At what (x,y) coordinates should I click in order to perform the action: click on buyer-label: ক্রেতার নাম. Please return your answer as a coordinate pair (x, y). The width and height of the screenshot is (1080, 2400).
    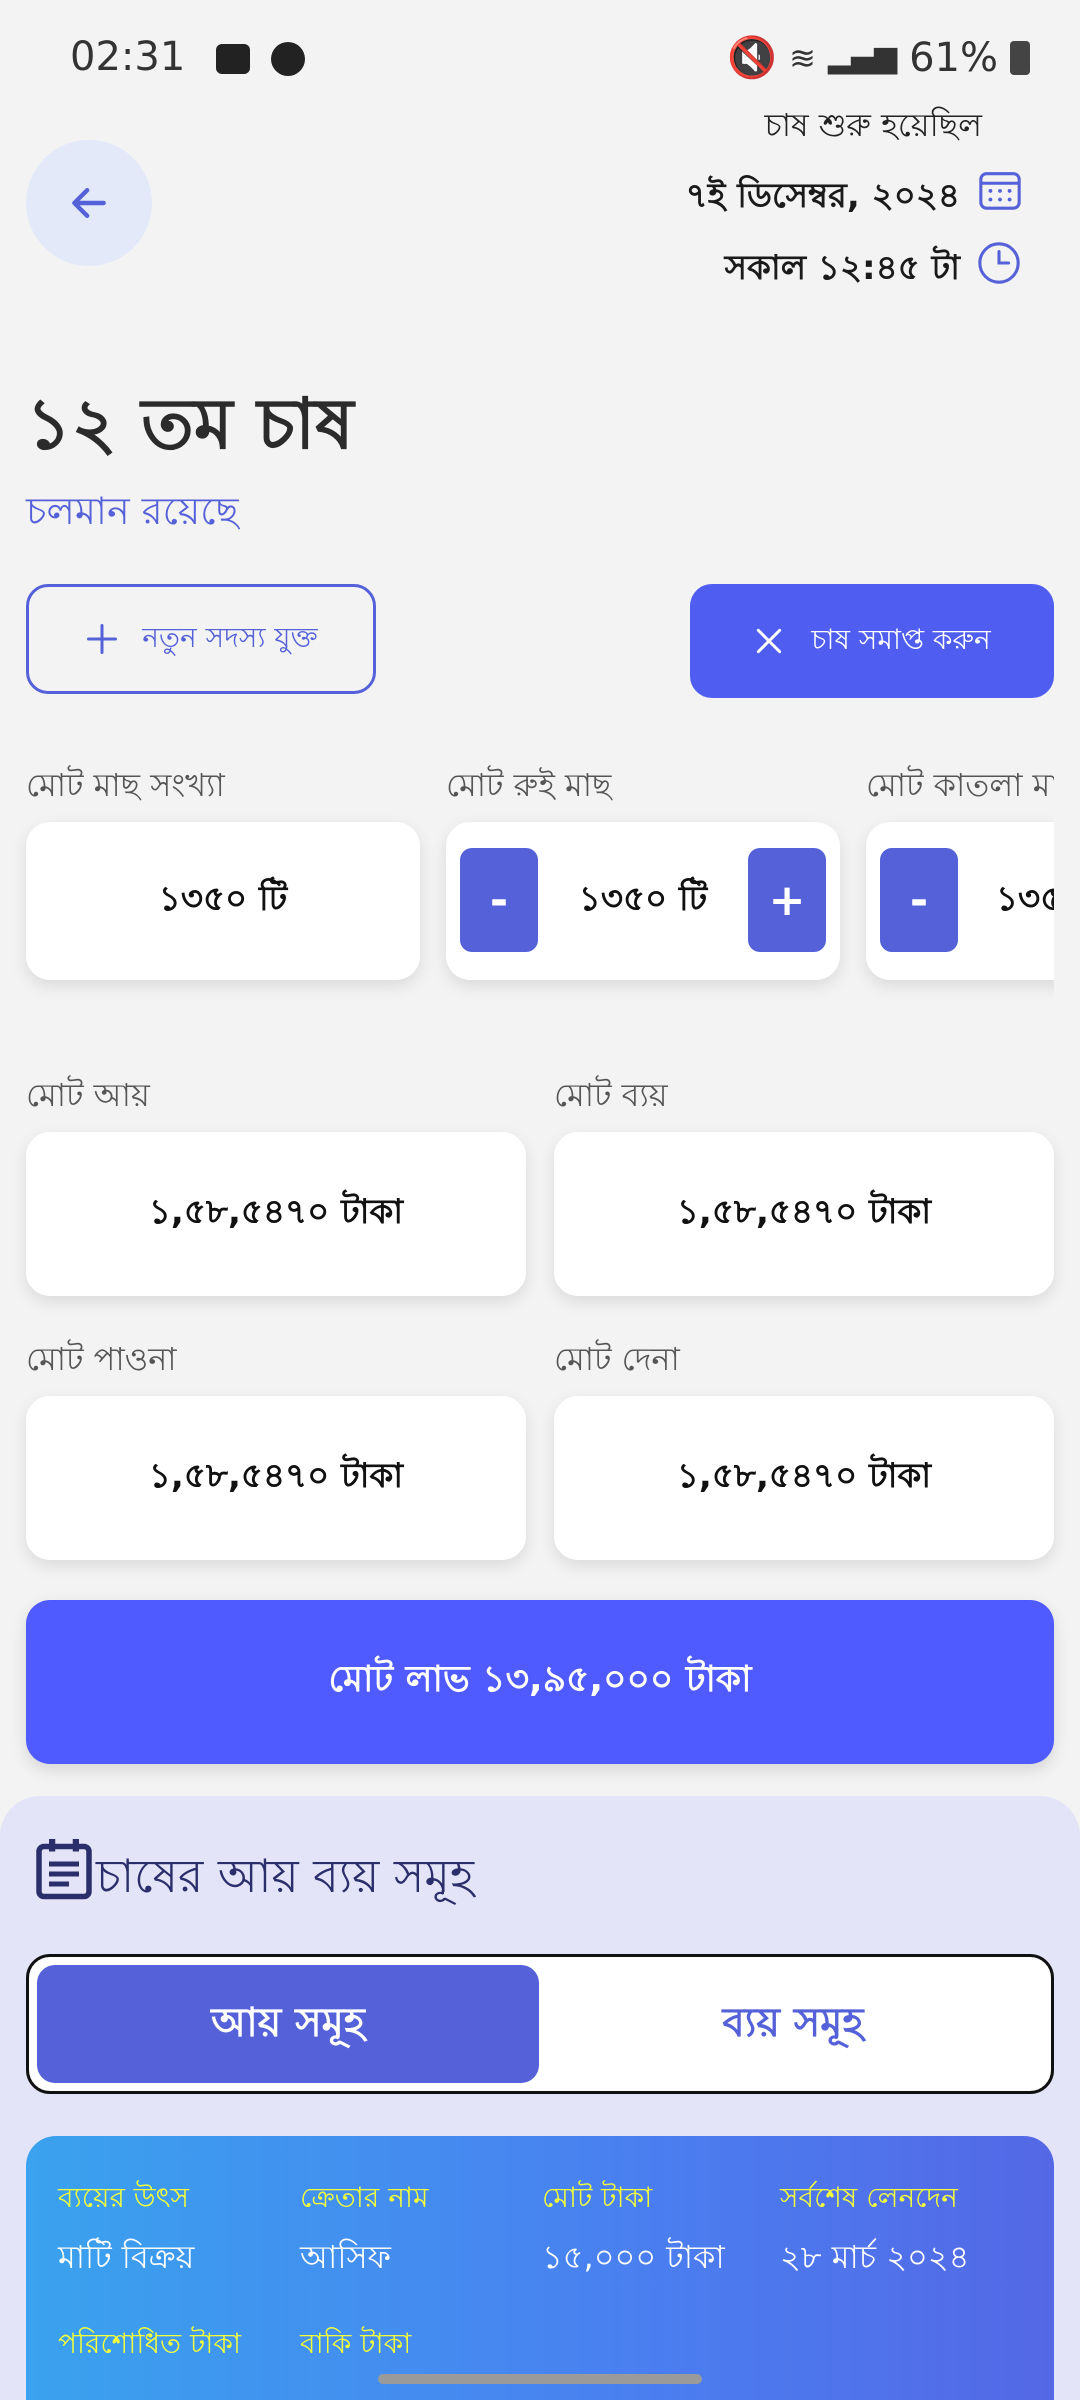
    Looking at the image, I should click on (364, 2197).